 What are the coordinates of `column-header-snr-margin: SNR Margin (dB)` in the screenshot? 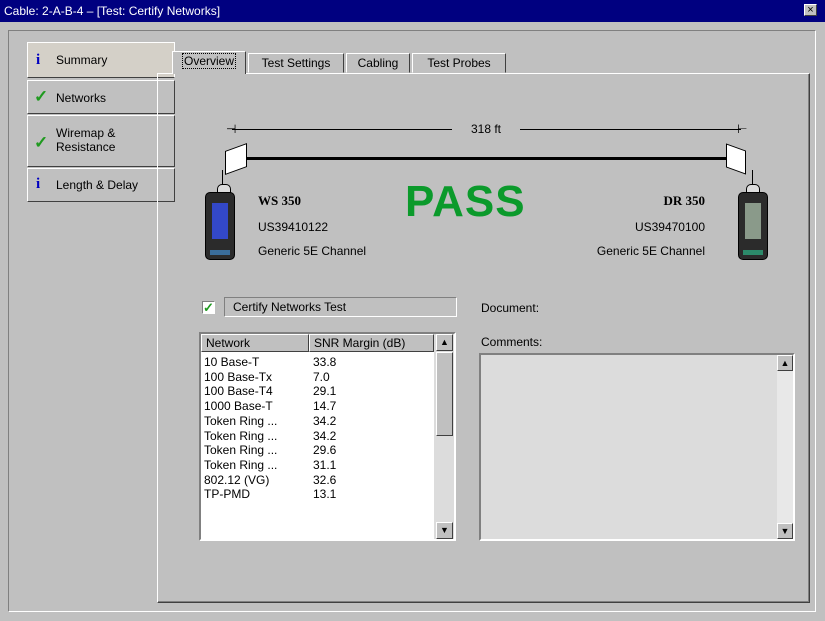 It's located at (371, 343).